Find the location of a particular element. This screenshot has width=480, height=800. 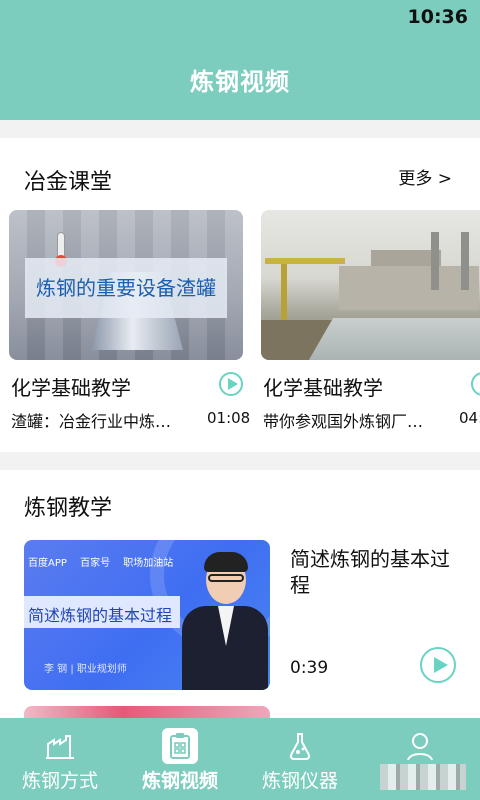

video-duration: 01:08 is located at coordinates (229, 418).